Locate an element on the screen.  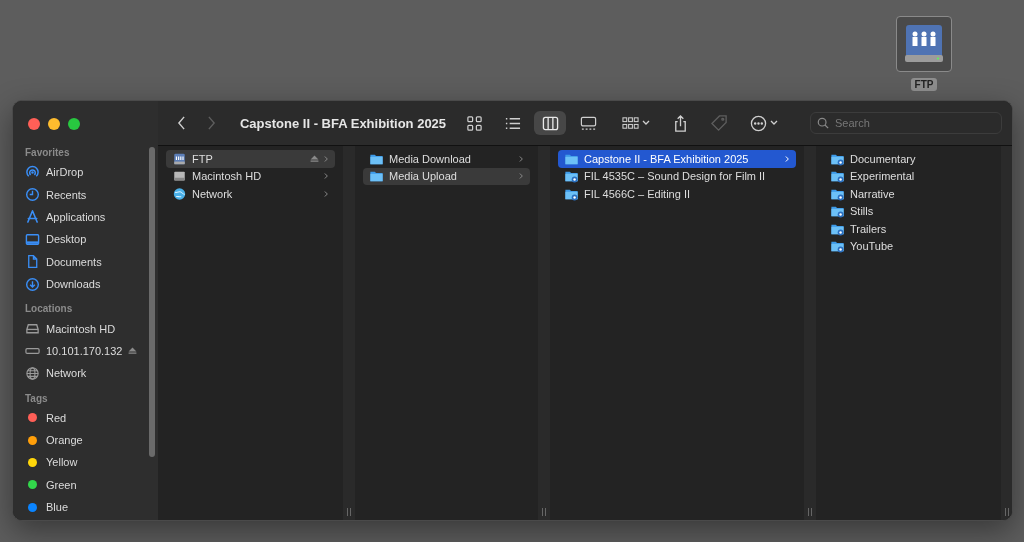
search-field: Search is located at coordinates (906, 123).